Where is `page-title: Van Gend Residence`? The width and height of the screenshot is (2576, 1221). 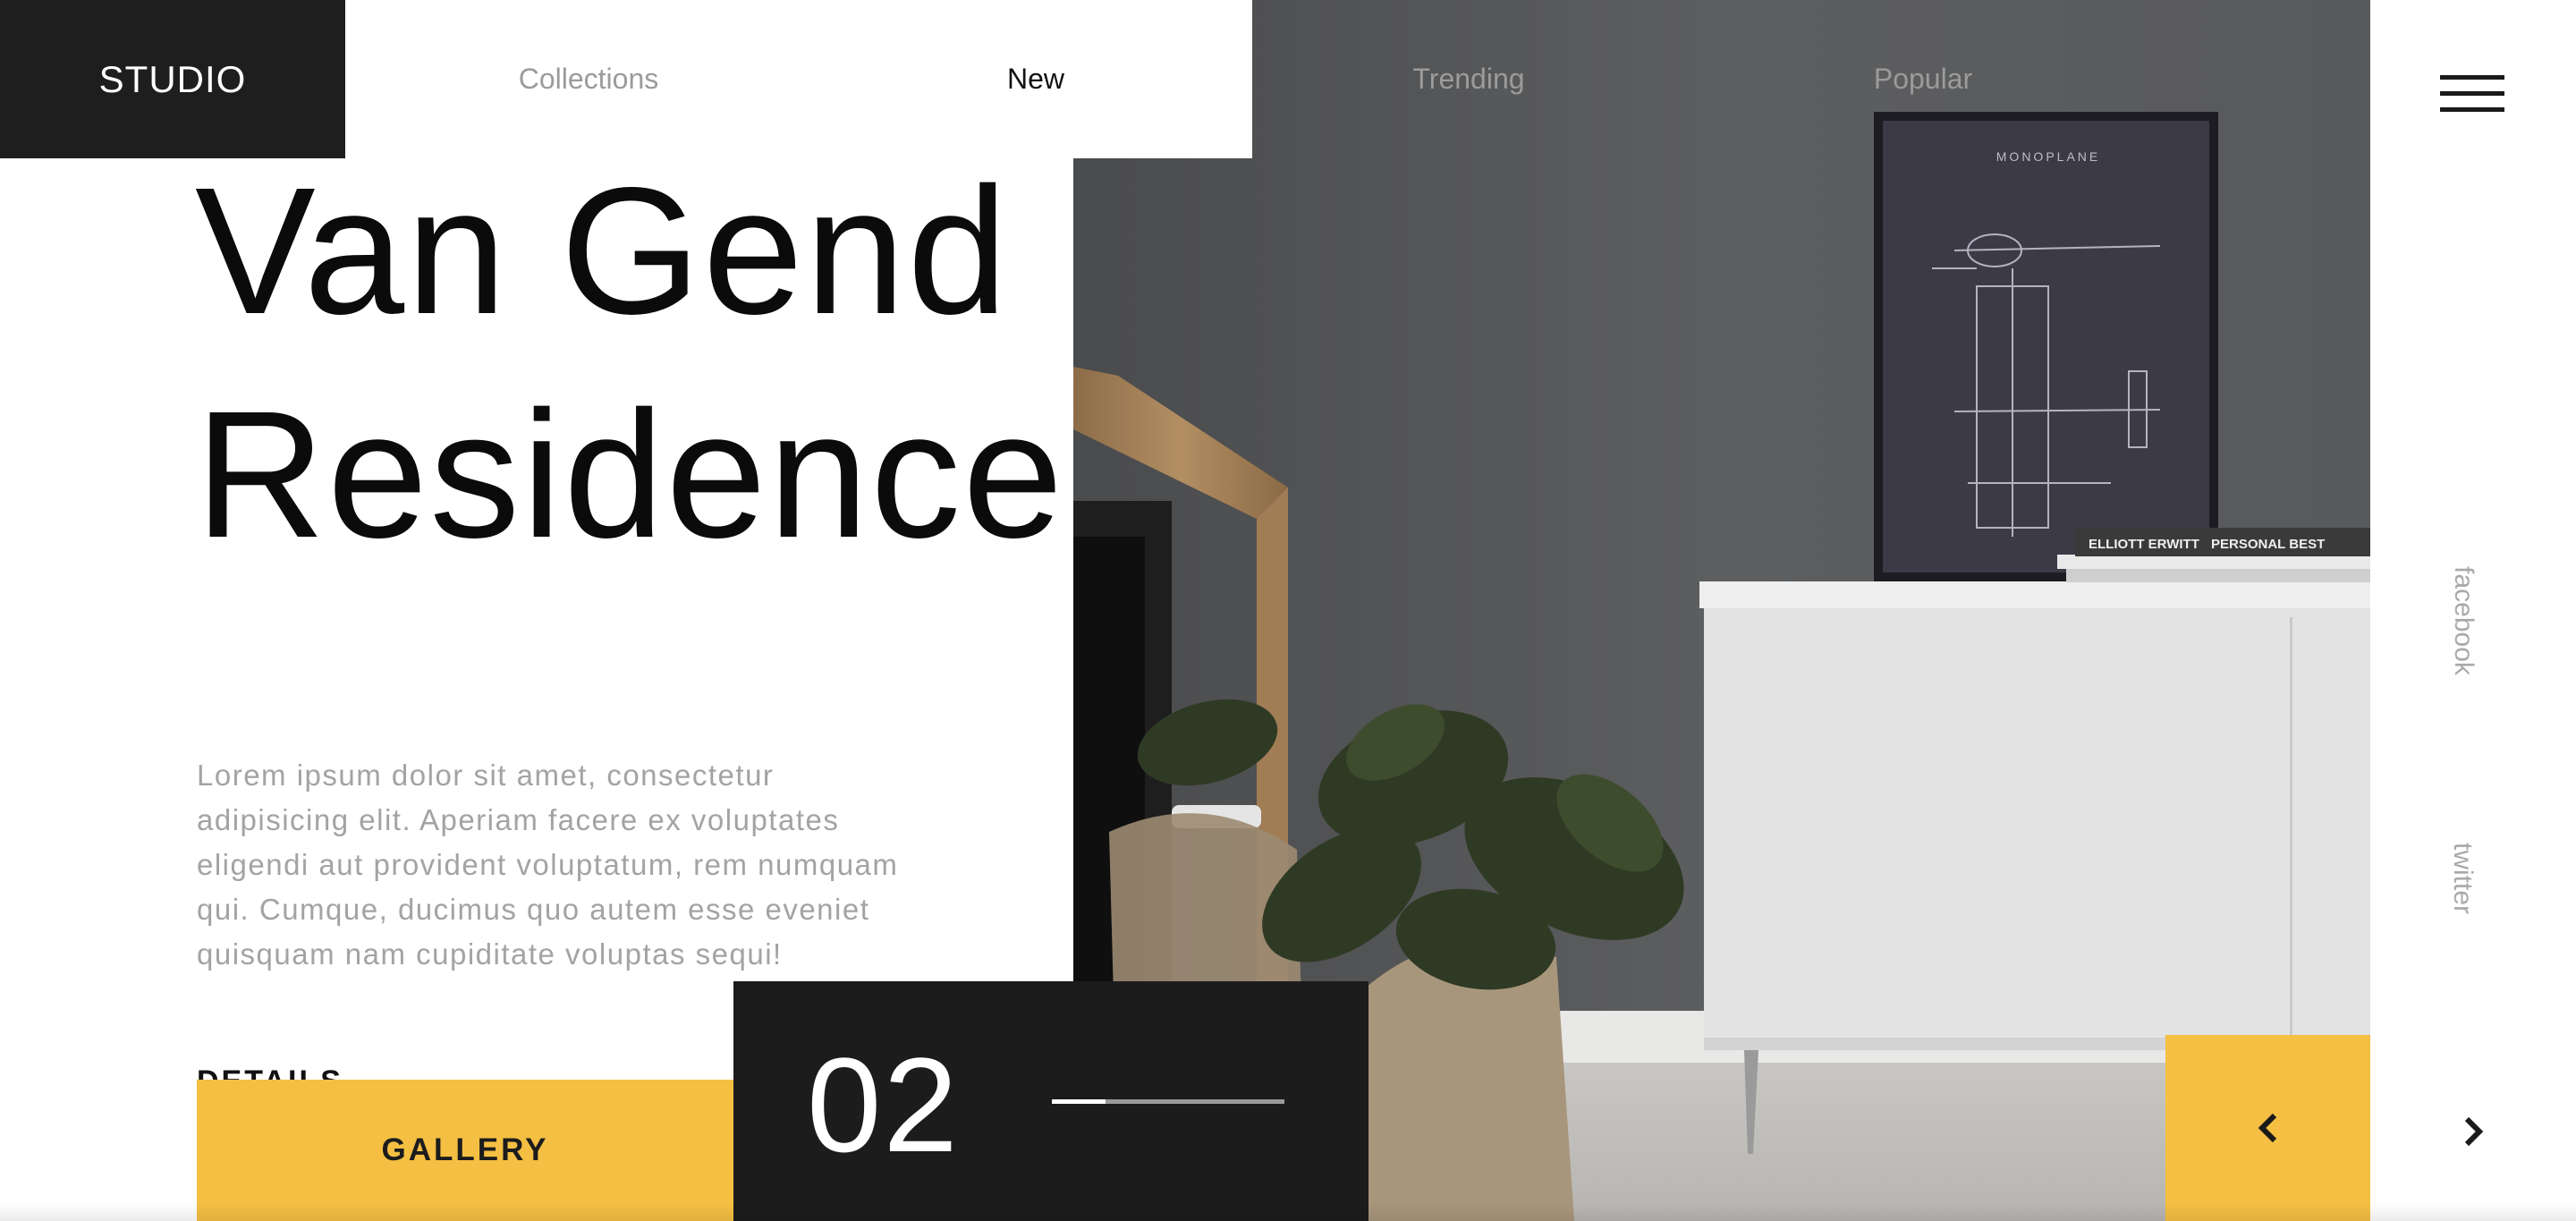 page-title: Van Gend Residence is located at coordinates (629, 363).